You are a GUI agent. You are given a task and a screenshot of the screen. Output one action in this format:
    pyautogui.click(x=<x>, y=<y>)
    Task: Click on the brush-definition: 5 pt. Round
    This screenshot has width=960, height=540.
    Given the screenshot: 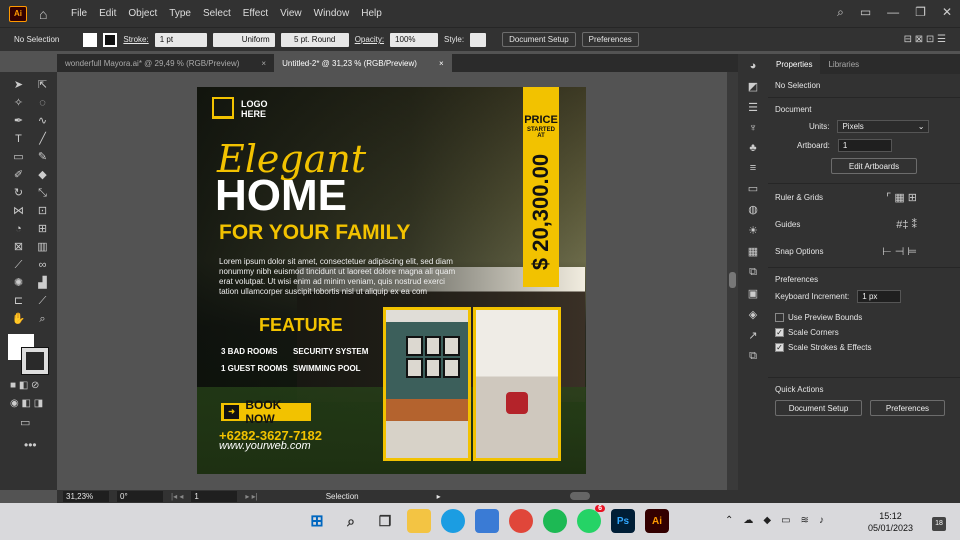 What is the action you would take?
    pyautogui.click(x=314, y=39)
    